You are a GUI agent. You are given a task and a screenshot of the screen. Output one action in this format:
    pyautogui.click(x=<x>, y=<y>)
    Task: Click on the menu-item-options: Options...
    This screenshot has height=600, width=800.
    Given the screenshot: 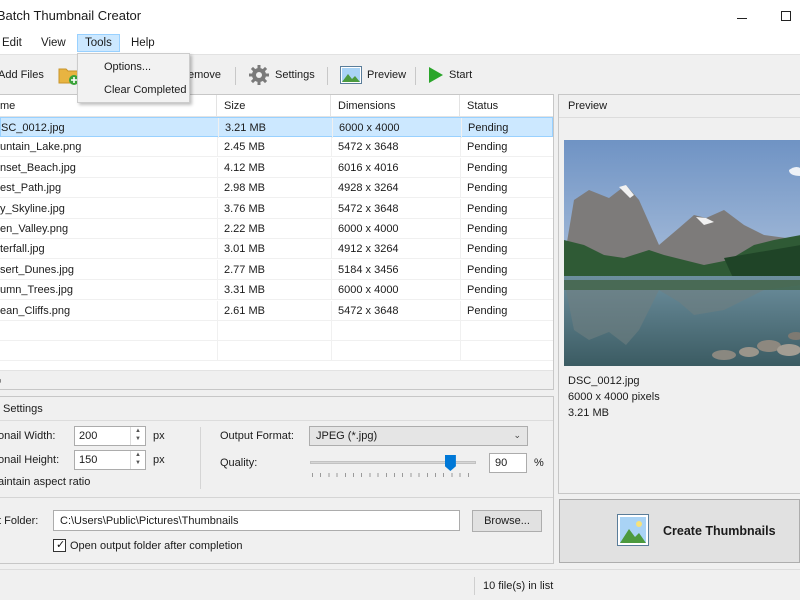 What is the action you would take?
    pyautogui.click(x=127, y=67)
    